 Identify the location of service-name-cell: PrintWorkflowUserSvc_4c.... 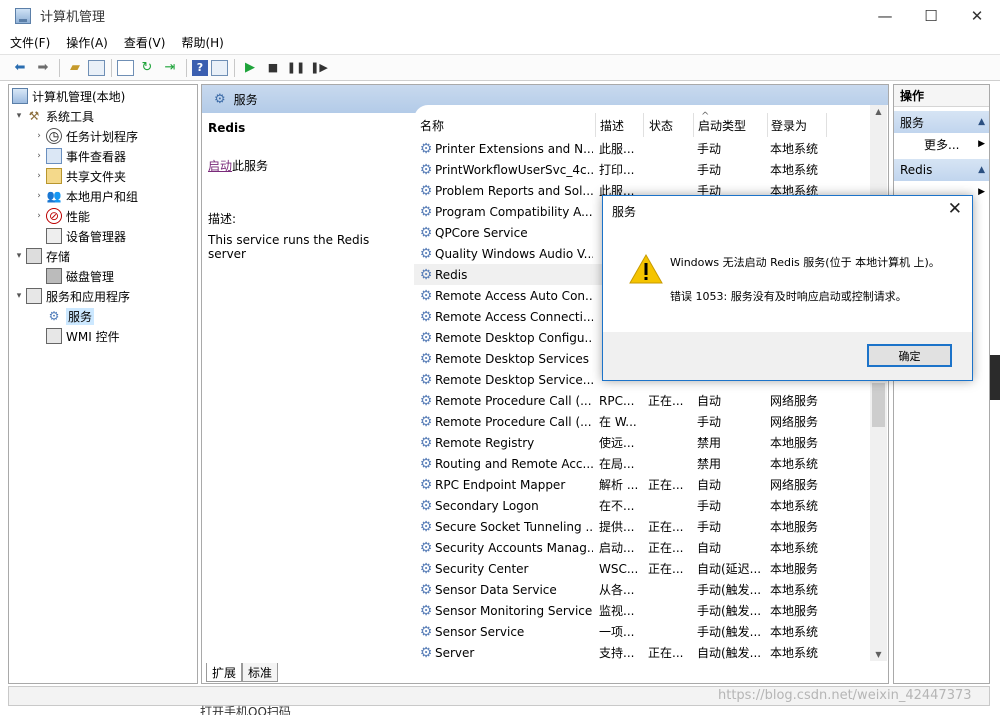
(514, 169).